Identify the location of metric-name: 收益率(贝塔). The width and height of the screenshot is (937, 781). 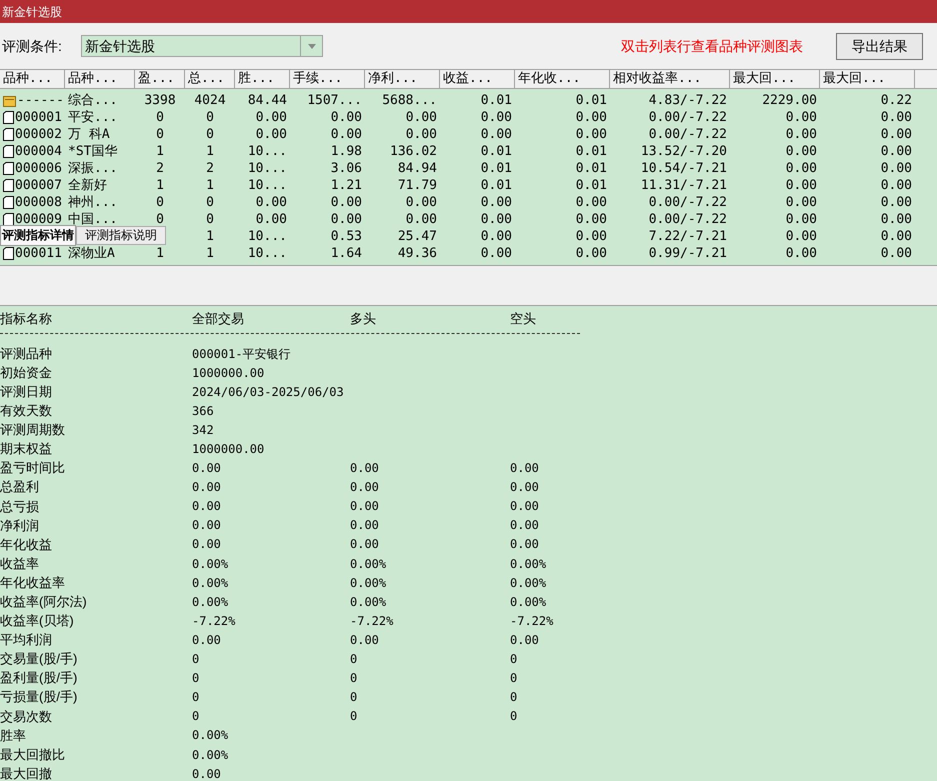
(37, 621).